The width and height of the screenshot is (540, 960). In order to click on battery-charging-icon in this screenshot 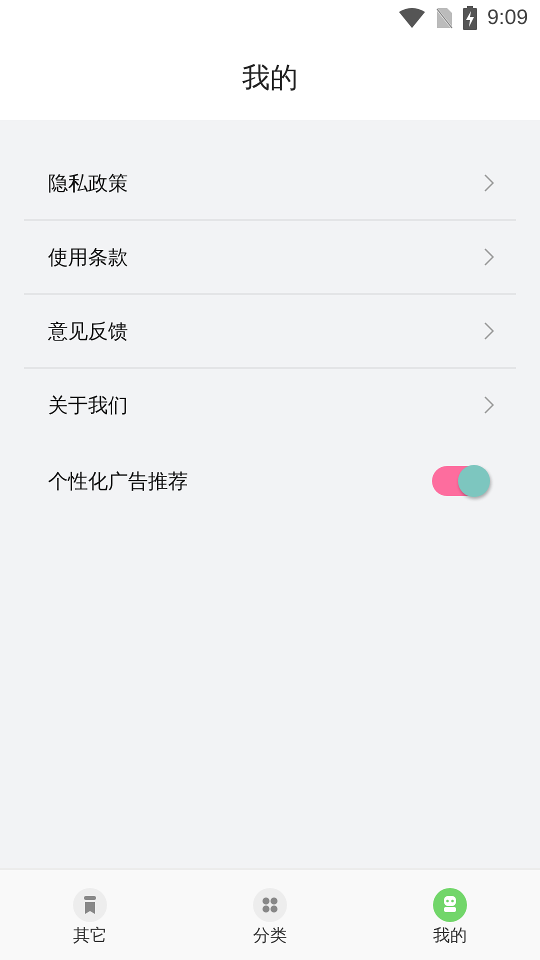, I will do `click(470, 18)`.